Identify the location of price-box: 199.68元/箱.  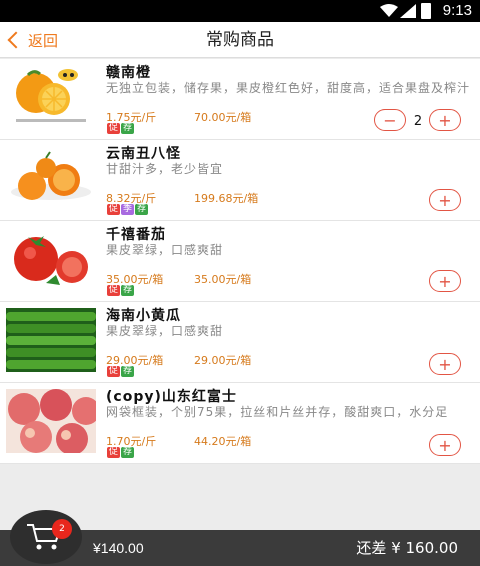
(226, 198).